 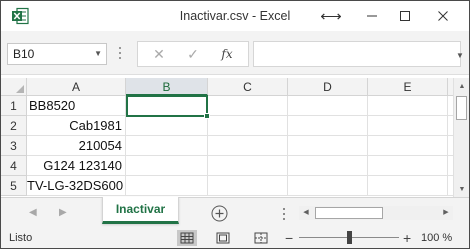 What do you see at coordinates (331, 16) in the screenshot?
I see `resize-arrows-icon: ⟷` at bounding box center [331, 16].